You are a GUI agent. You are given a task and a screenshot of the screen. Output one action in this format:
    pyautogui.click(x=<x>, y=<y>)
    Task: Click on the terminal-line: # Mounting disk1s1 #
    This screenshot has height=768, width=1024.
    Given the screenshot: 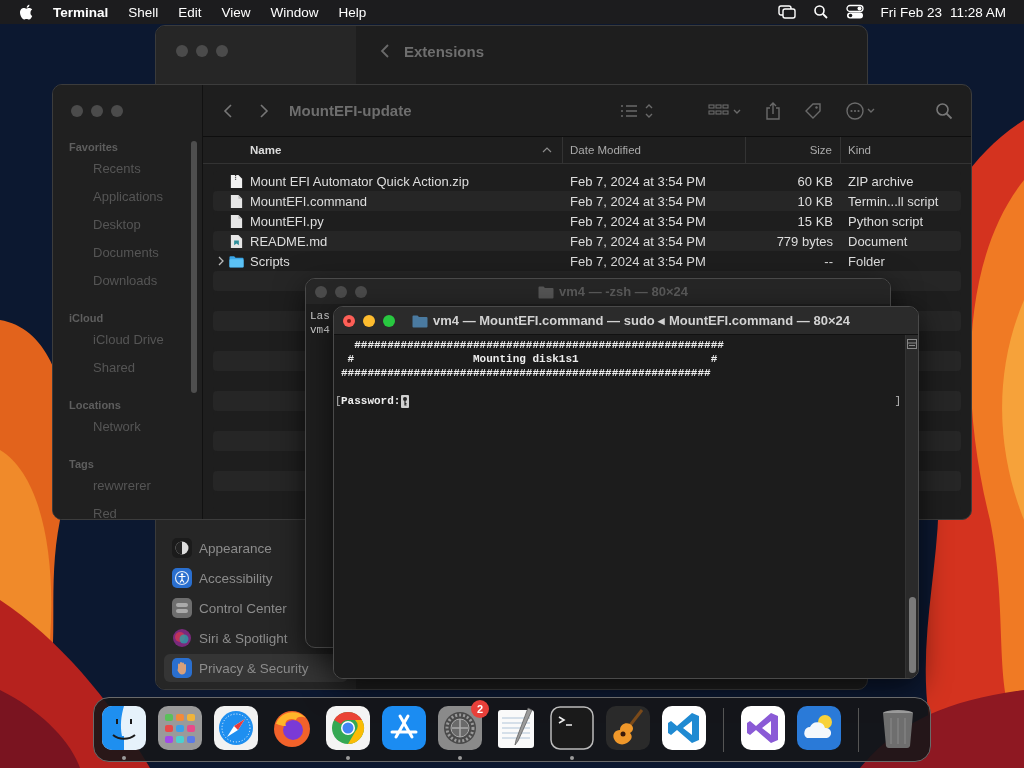 What is the action you would take?
    pyautogui.click(x=532, y=359)
    